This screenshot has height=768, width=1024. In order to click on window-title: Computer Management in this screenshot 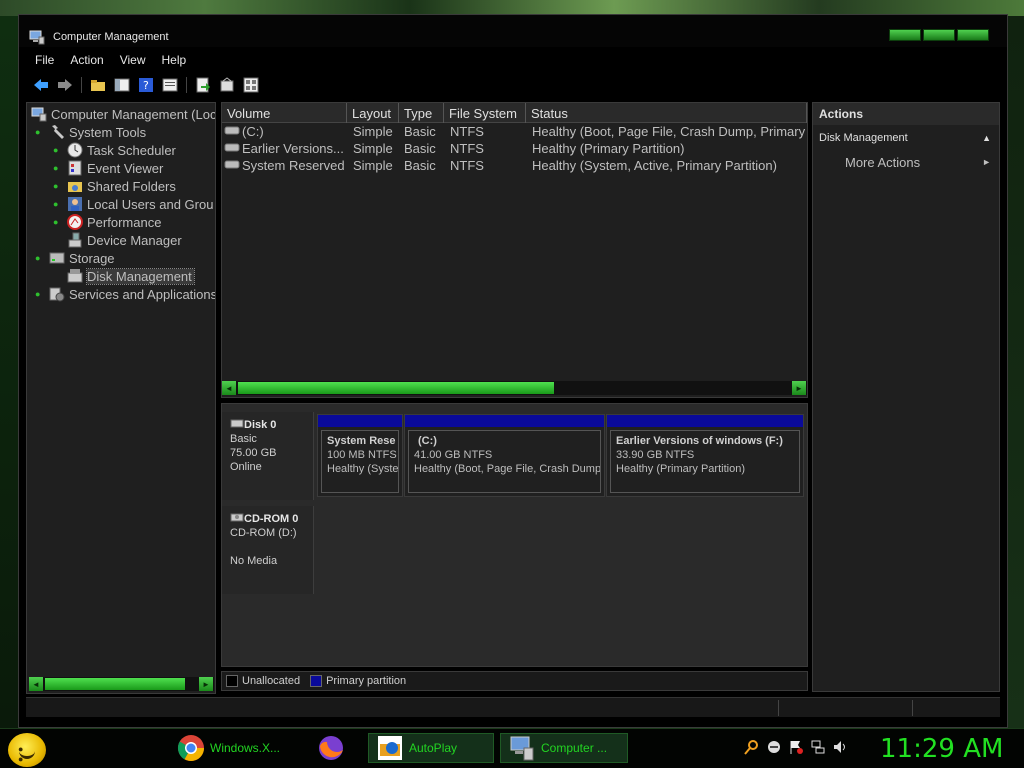, I will do `click(111, 37)`.